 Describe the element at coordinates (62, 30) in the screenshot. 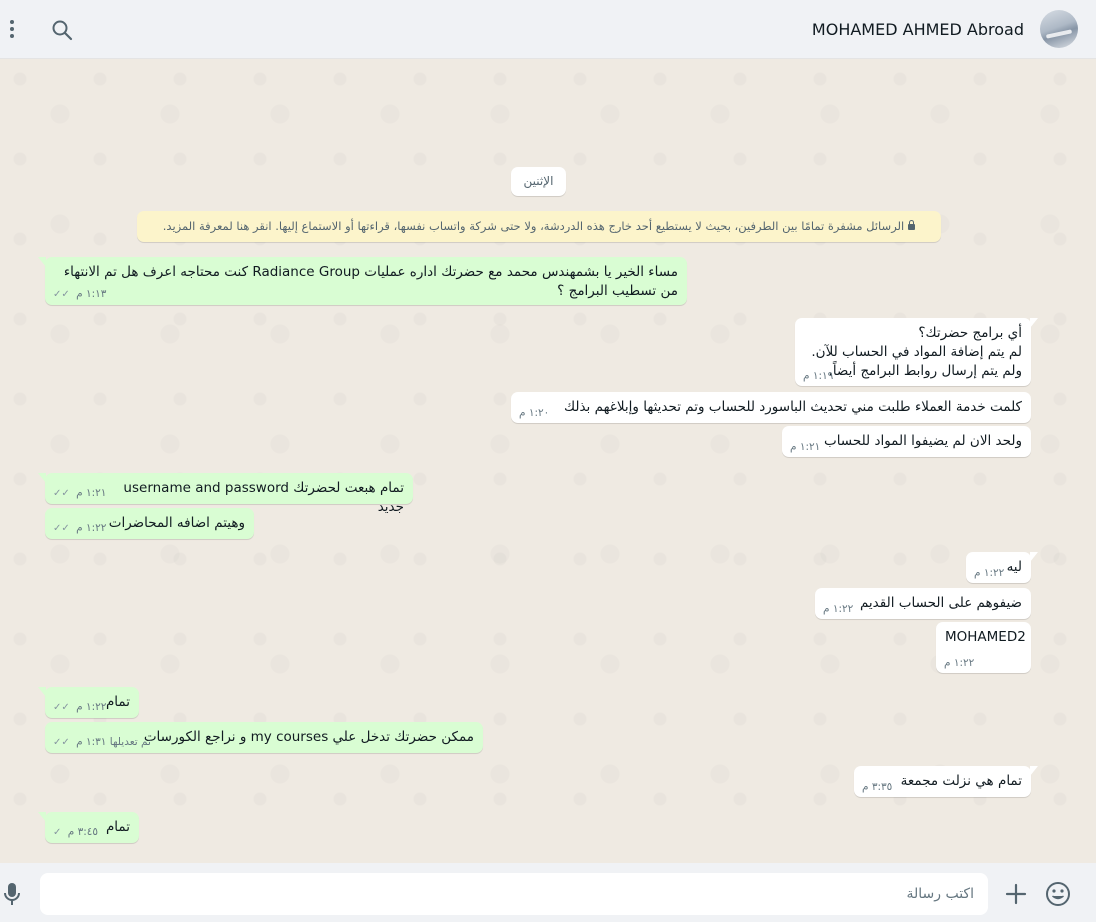

I see `search-icon` at that location.